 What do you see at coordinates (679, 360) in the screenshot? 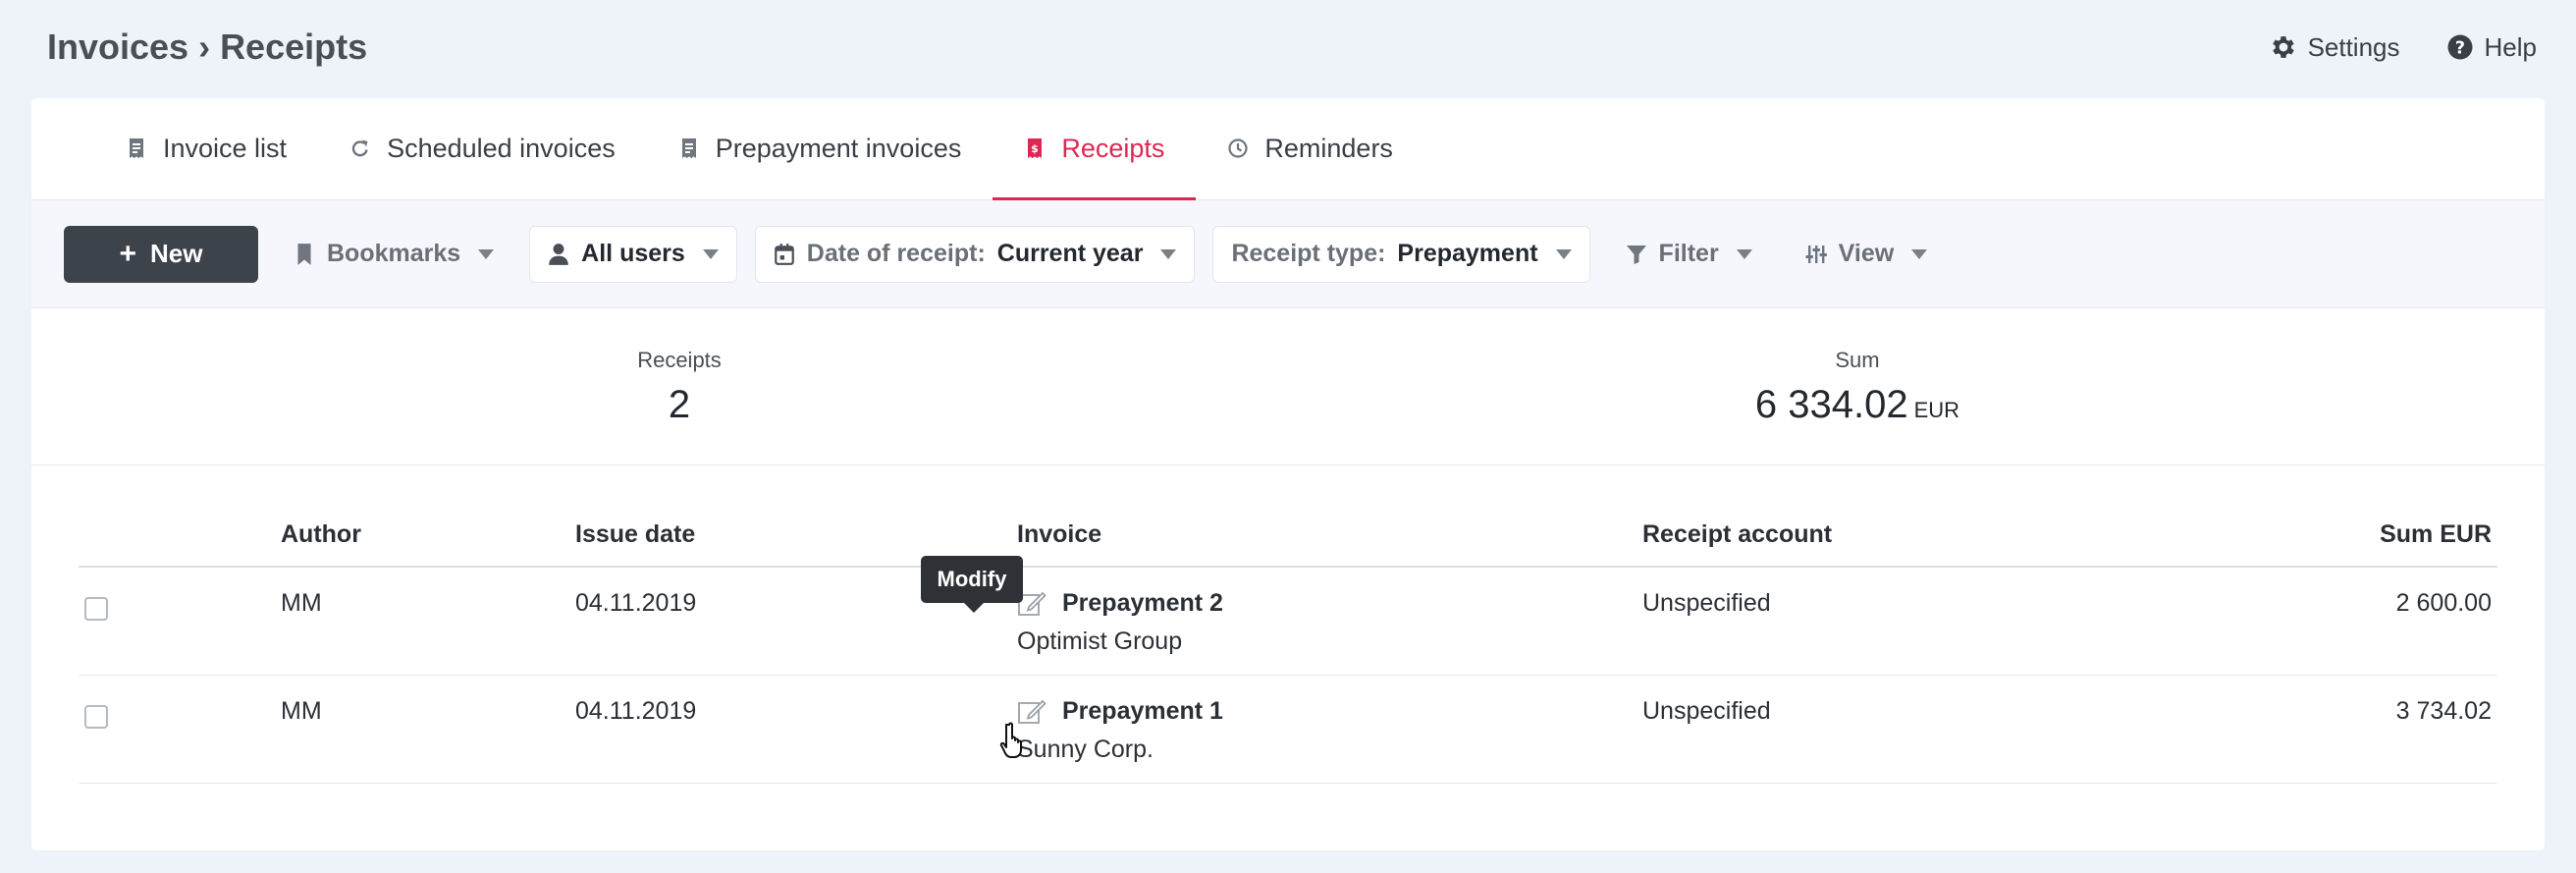
I see `receipts-count-label: Receipts` at bounding box center [679, 360].